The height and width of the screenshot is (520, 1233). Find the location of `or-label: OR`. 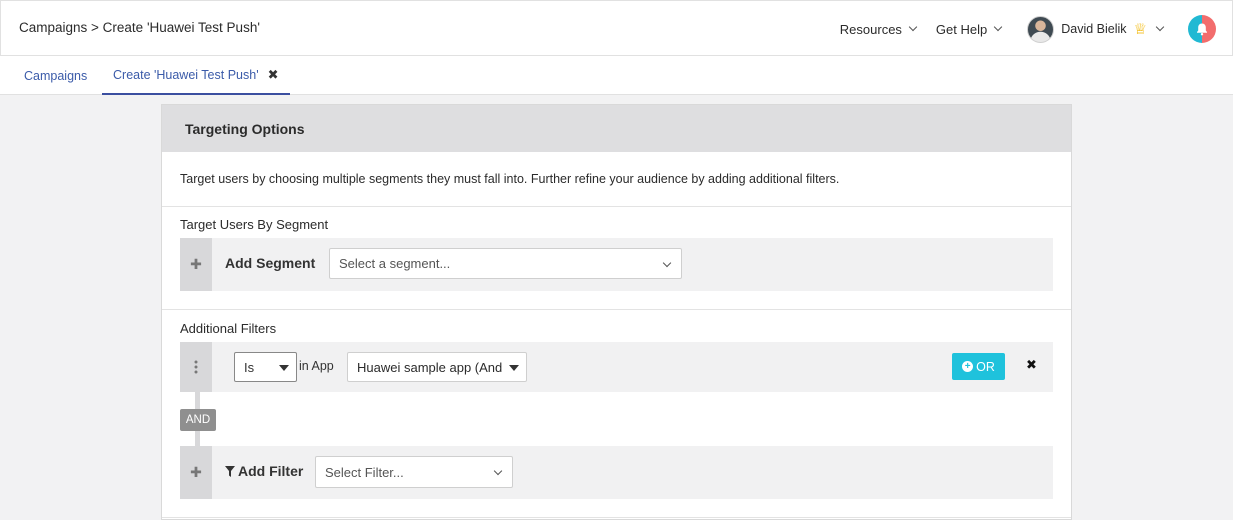

or-label: OR is located at coordinates (985, 366).